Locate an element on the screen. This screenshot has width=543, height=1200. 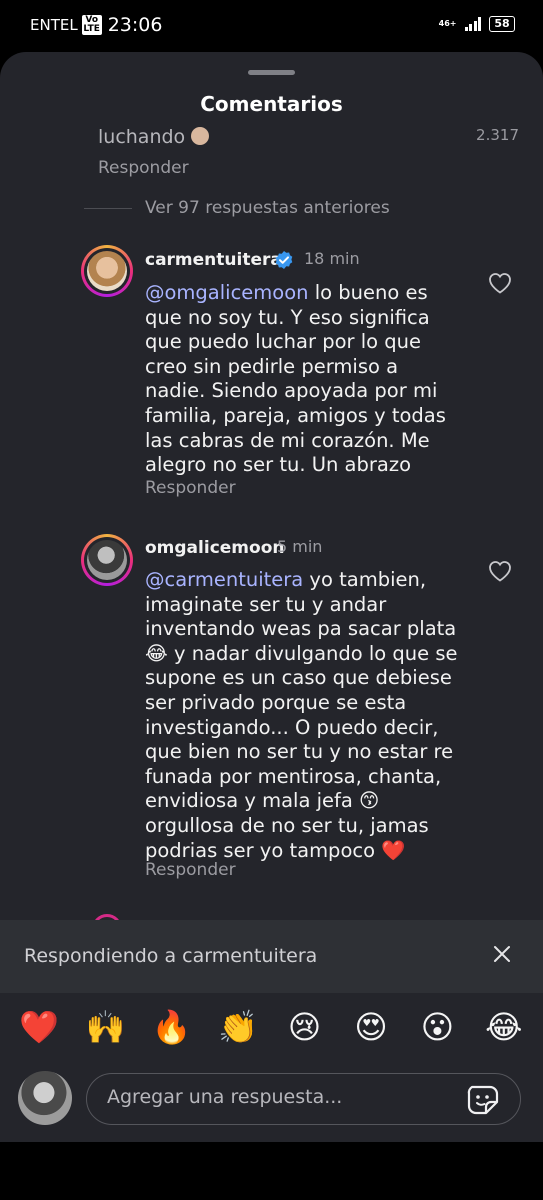
sheet-title: Comentarios is located at coordinates (271, 104).